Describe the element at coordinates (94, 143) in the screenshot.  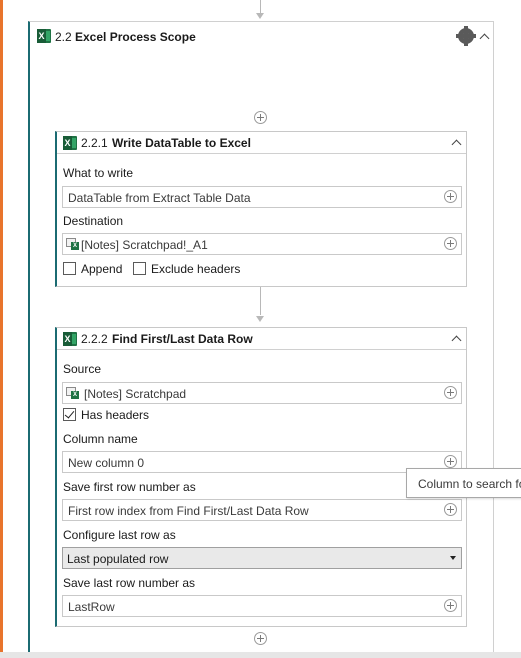
I see `write-datatable-number: 2.2.1` at that location.